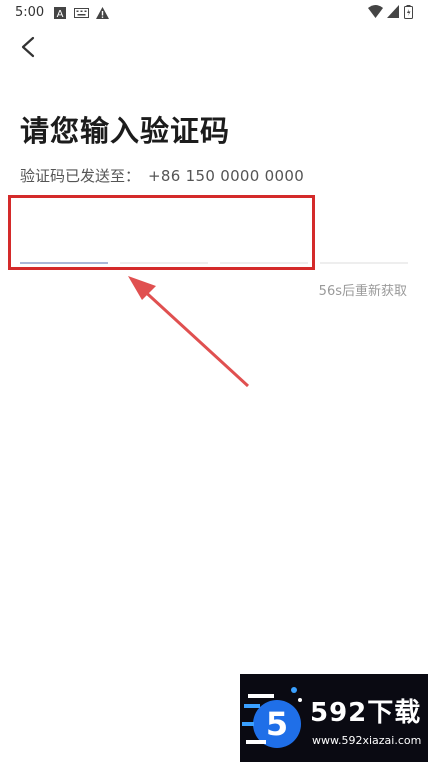  I want to click on watermark-url: www.592xiazai.com, so click(367, 740).